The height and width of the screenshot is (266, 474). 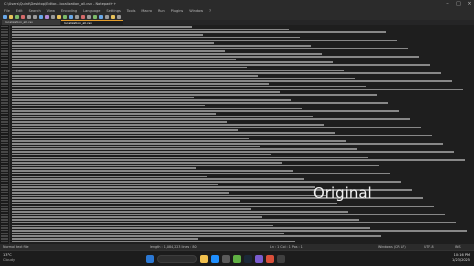 I want to click on edge-icon, so click(x=215, y=259).